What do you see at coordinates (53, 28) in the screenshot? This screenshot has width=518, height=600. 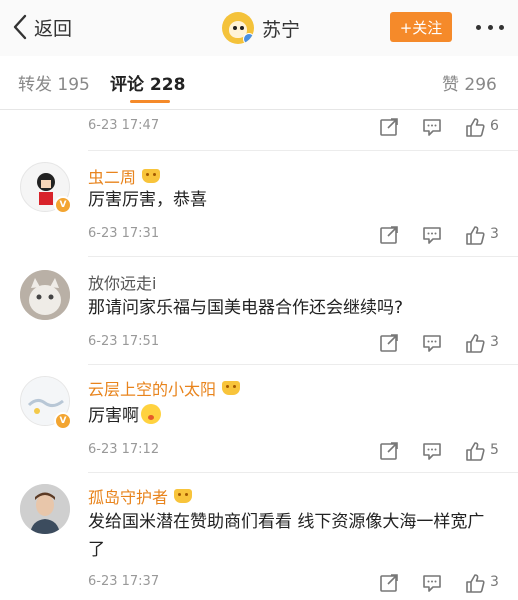 I see `back-label: 返回` at bounding box center [53, 28].